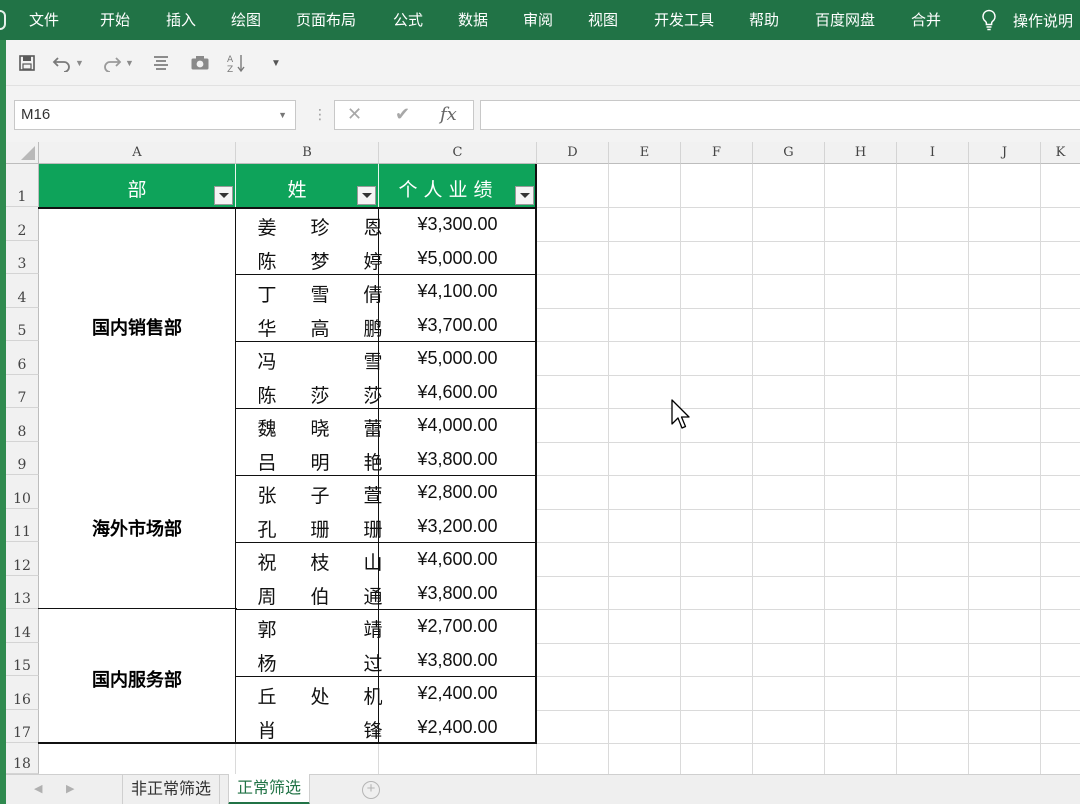  I want to click on tab-data: 数据, so click(473, 20).